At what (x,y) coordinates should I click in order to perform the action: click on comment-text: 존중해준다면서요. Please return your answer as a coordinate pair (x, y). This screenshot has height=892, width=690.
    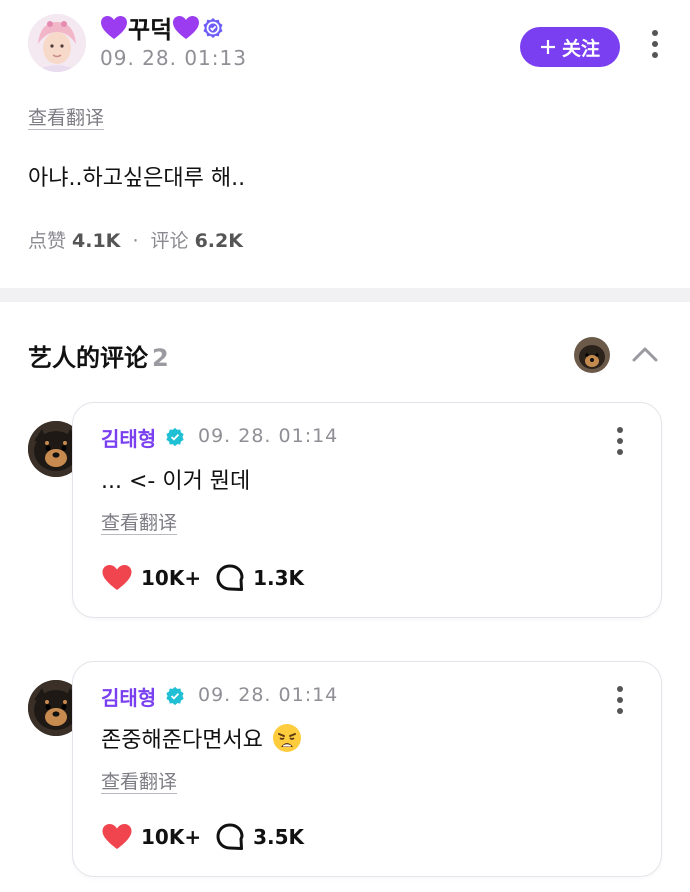
    Looking at the image, I should click on (182, 740).